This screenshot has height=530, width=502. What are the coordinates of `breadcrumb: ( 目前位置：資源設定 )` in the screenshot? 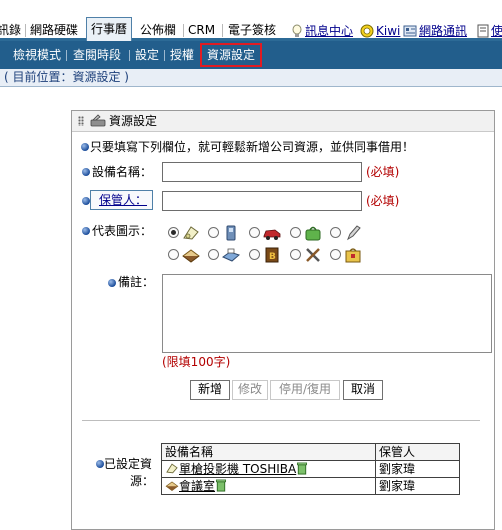 It's located at (251, 78).